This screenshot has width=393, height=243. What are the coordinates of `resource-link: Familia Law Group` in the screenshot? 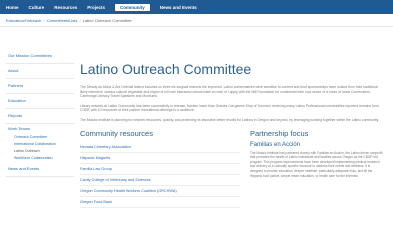 It's located at (160, 169).